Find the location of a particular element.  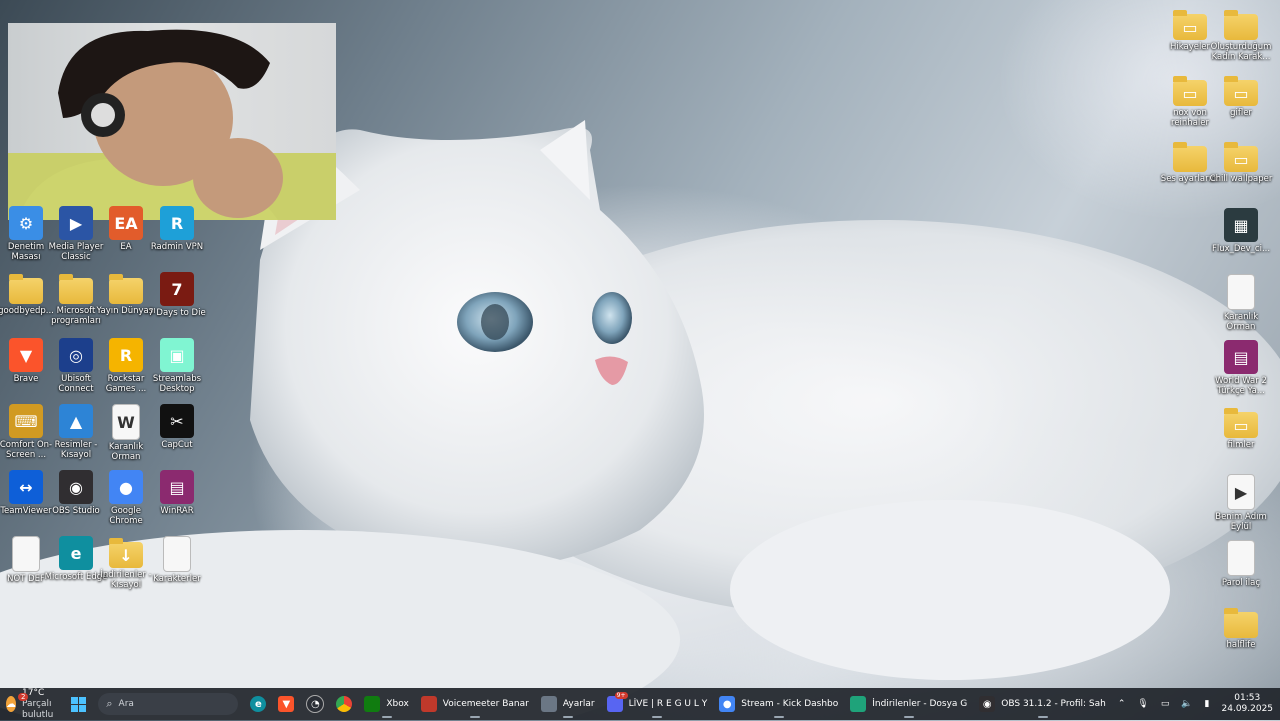

desktop-icon-label: Karanlık Orman is located at coordinates (1241, 322).